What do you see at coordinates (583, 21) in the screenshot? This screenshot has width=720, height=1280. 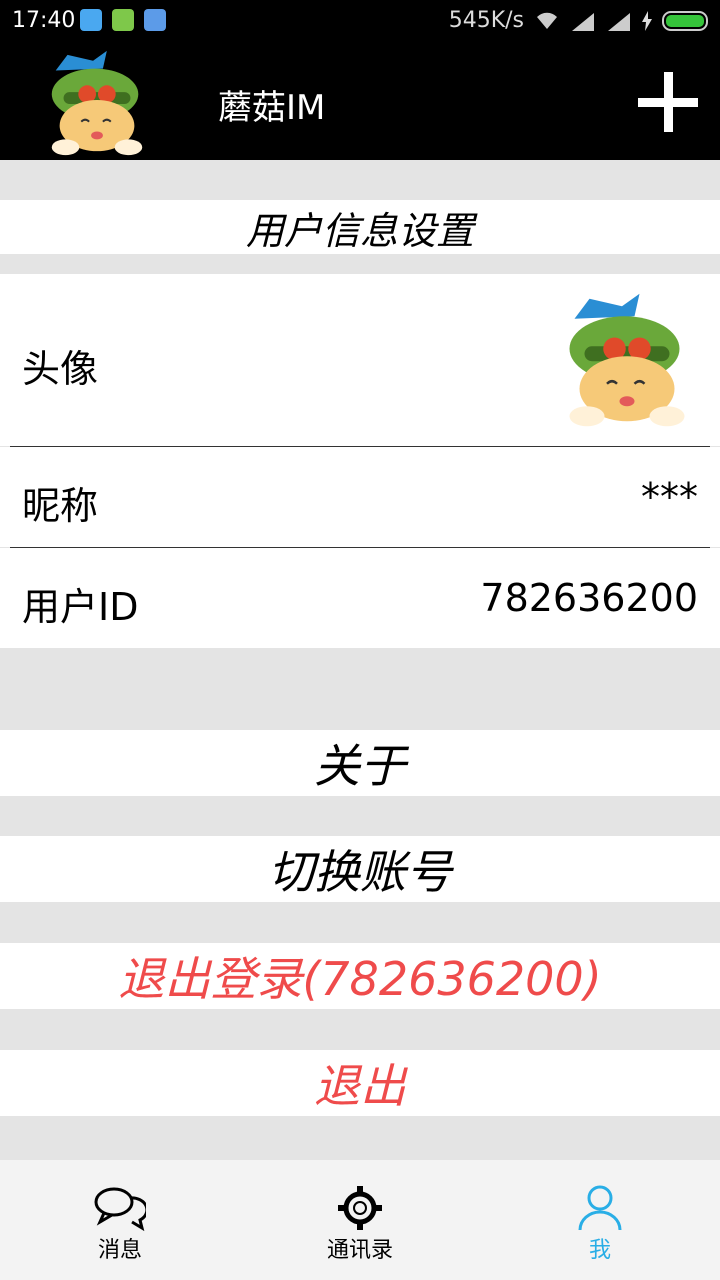 I see `signal-icon` at bounding box center [583, 21].